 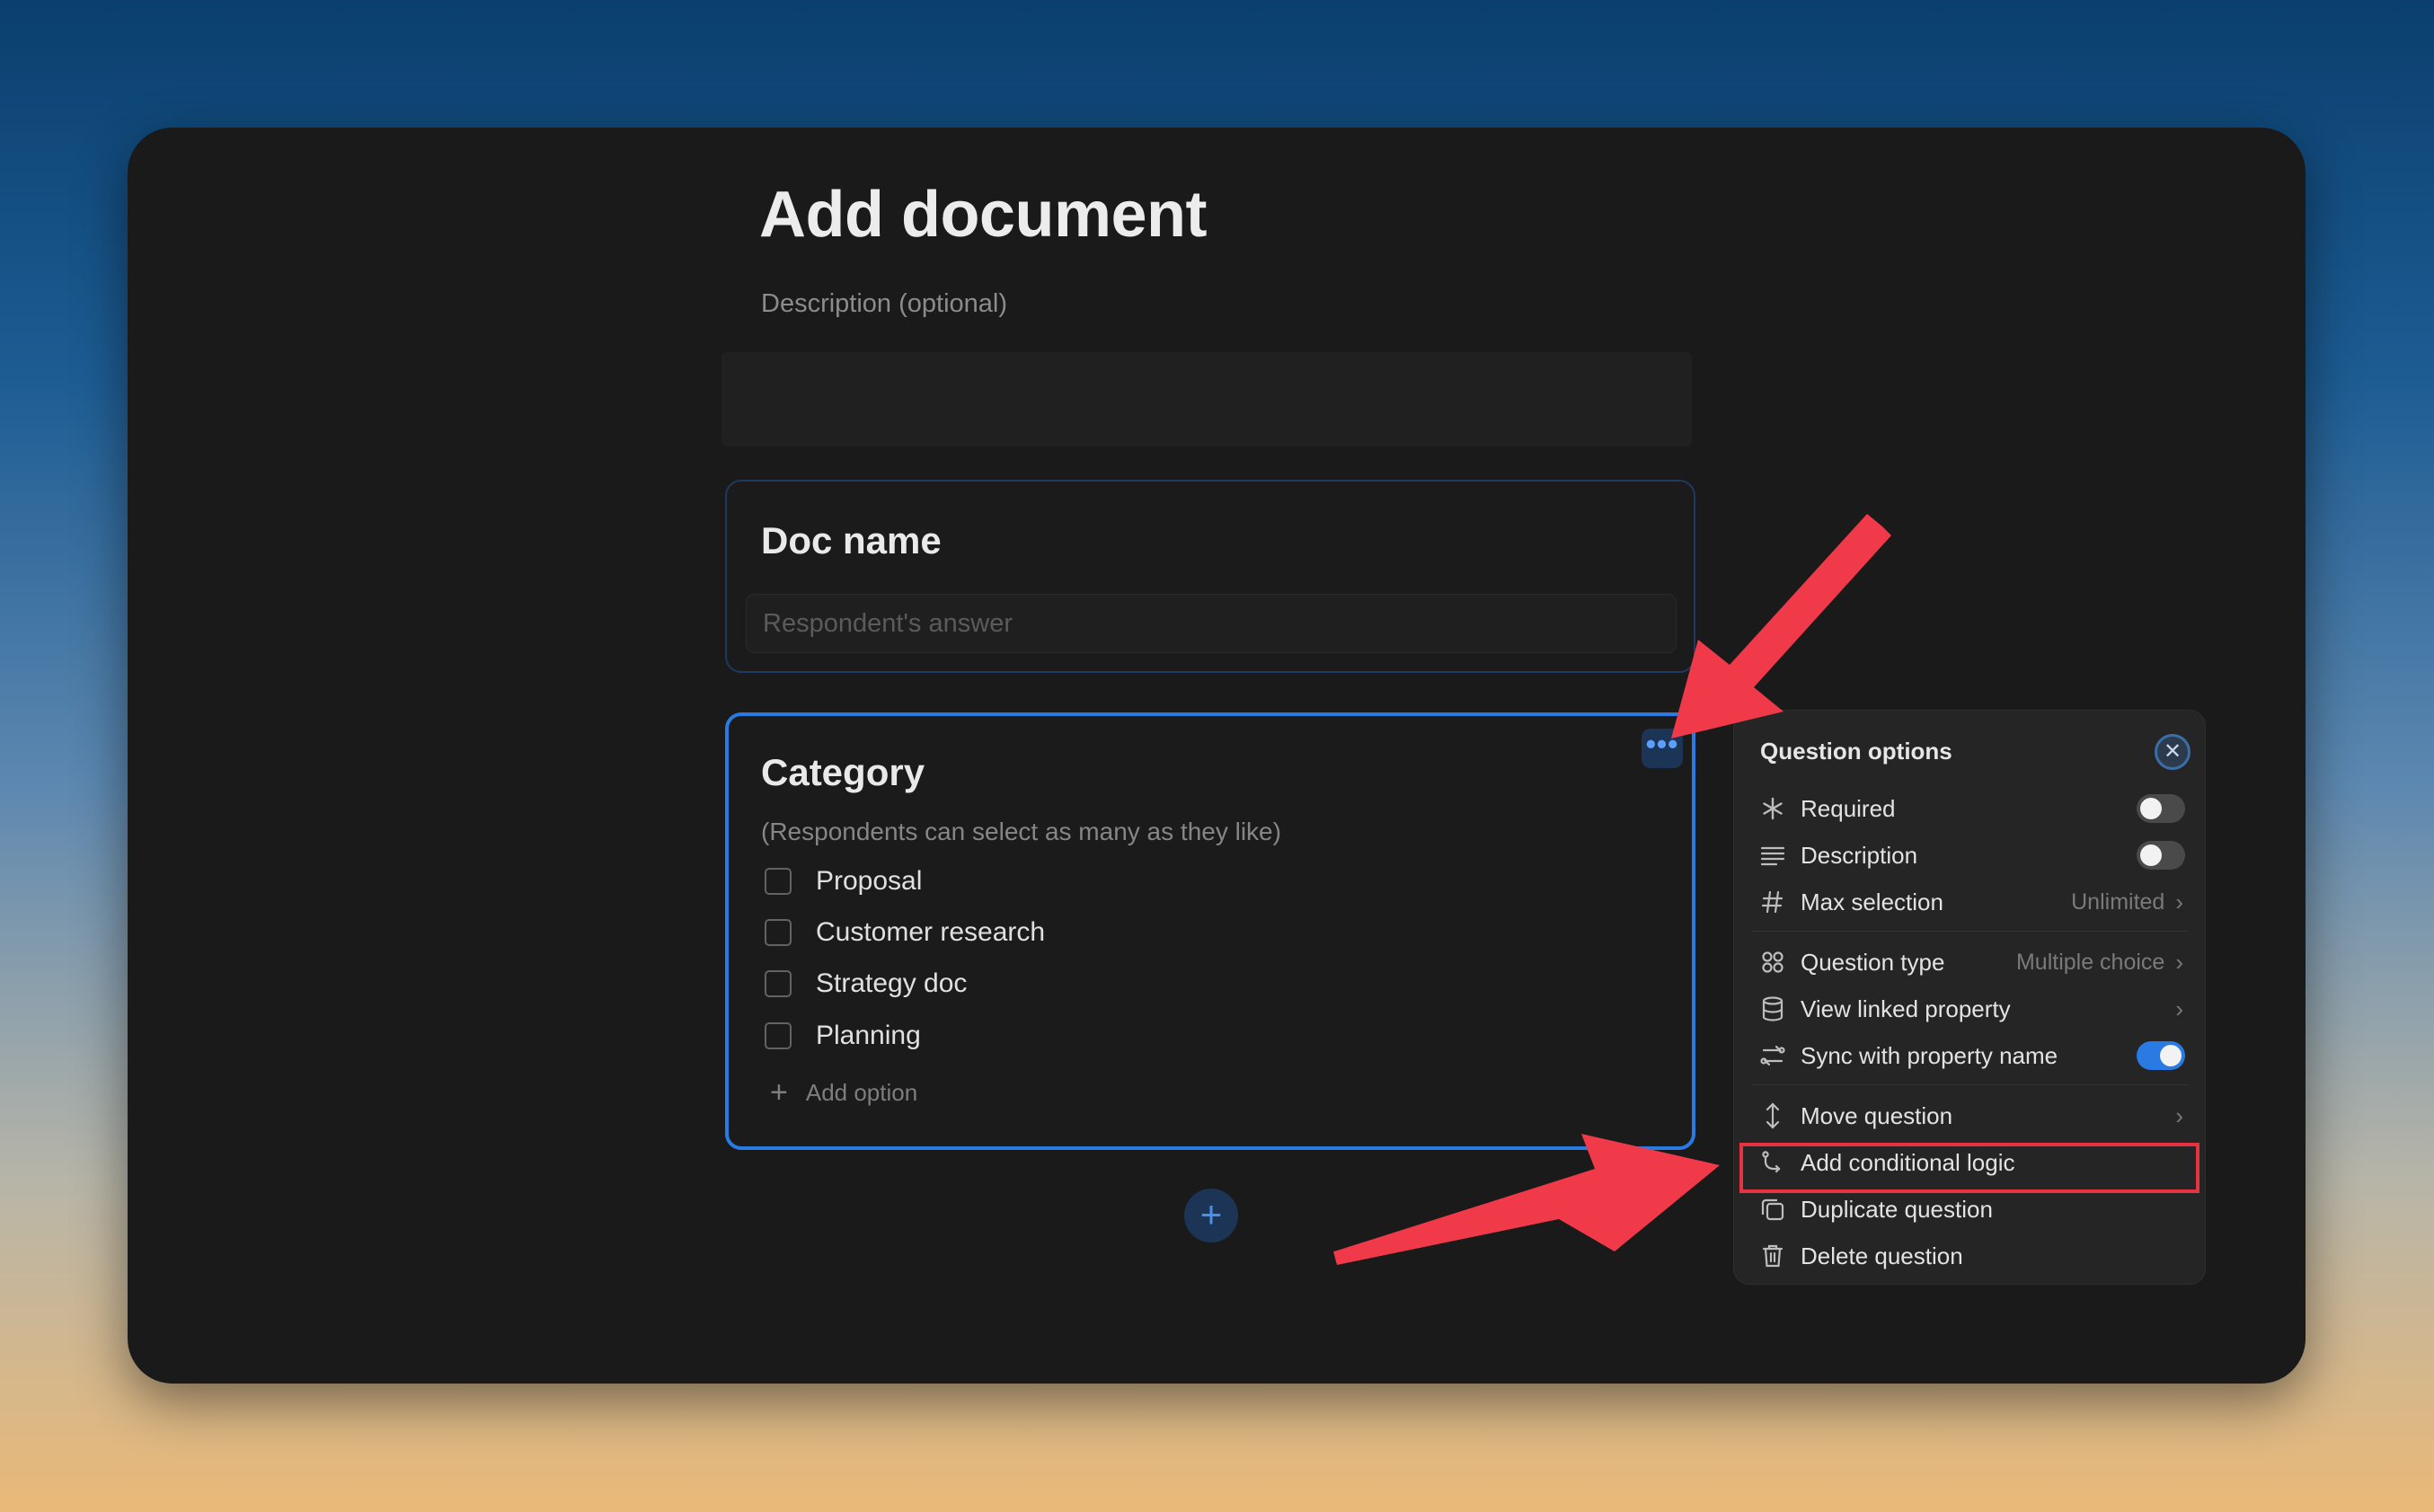 What do you see at coordinates (1612, 890) in the screenshot?
I see `annotation-arrows` at bounding box center [1612, 890].